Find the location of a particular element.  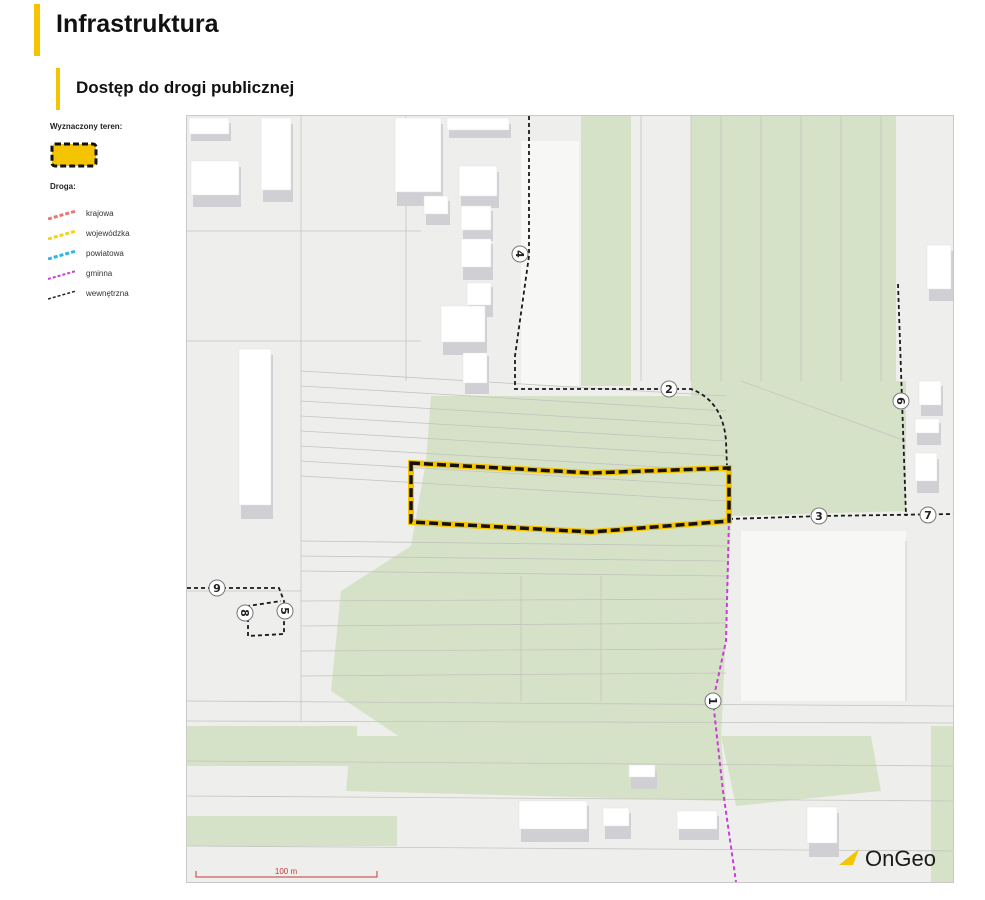

legend-row-krajowa: krajowa is located at coordinates (109, 215).